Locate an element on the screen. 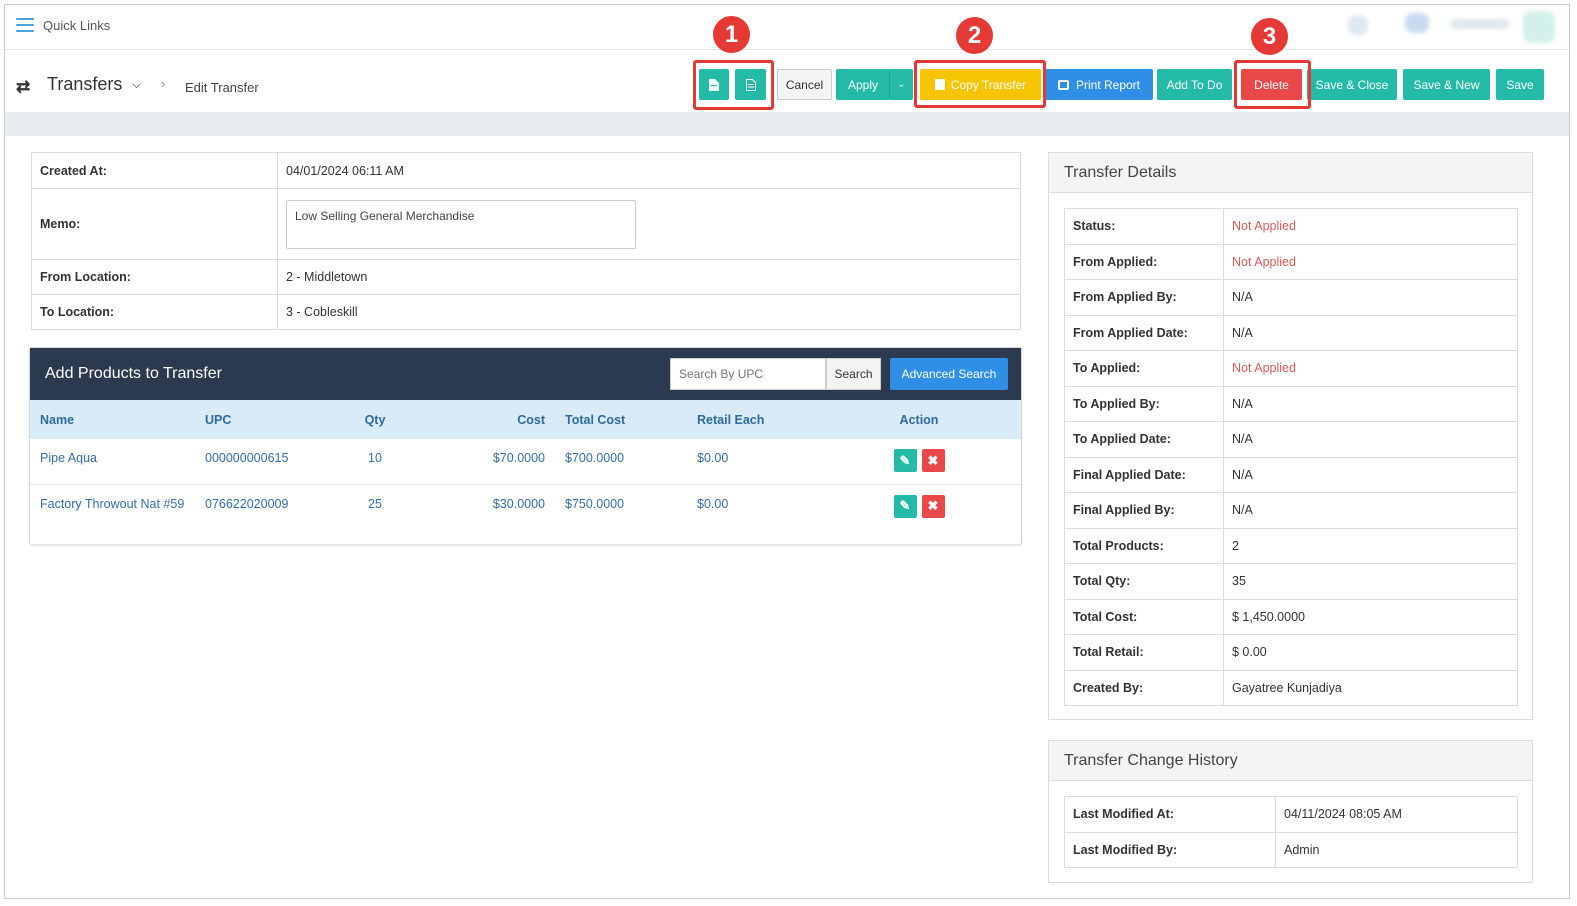  created-by-value: Gayatree Kunjadiya is located at coordinates (1370, 687).